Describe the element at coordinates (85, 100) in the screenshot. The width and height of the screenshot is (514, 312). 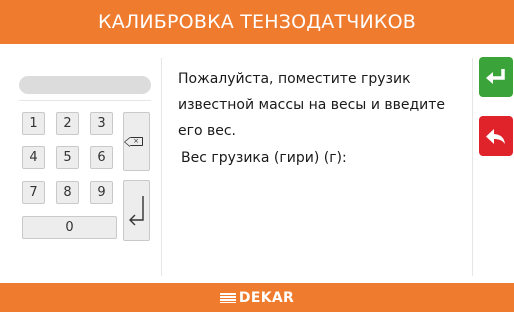
I see `keypad-separator` at that location.